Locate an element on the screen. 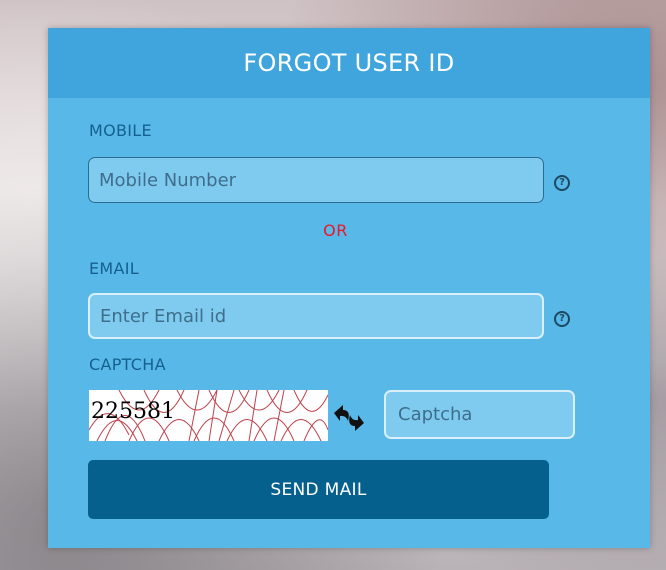 The width and height of the screenshot is (666, 570). or-separator: OR is located at coordinates (335, 230).